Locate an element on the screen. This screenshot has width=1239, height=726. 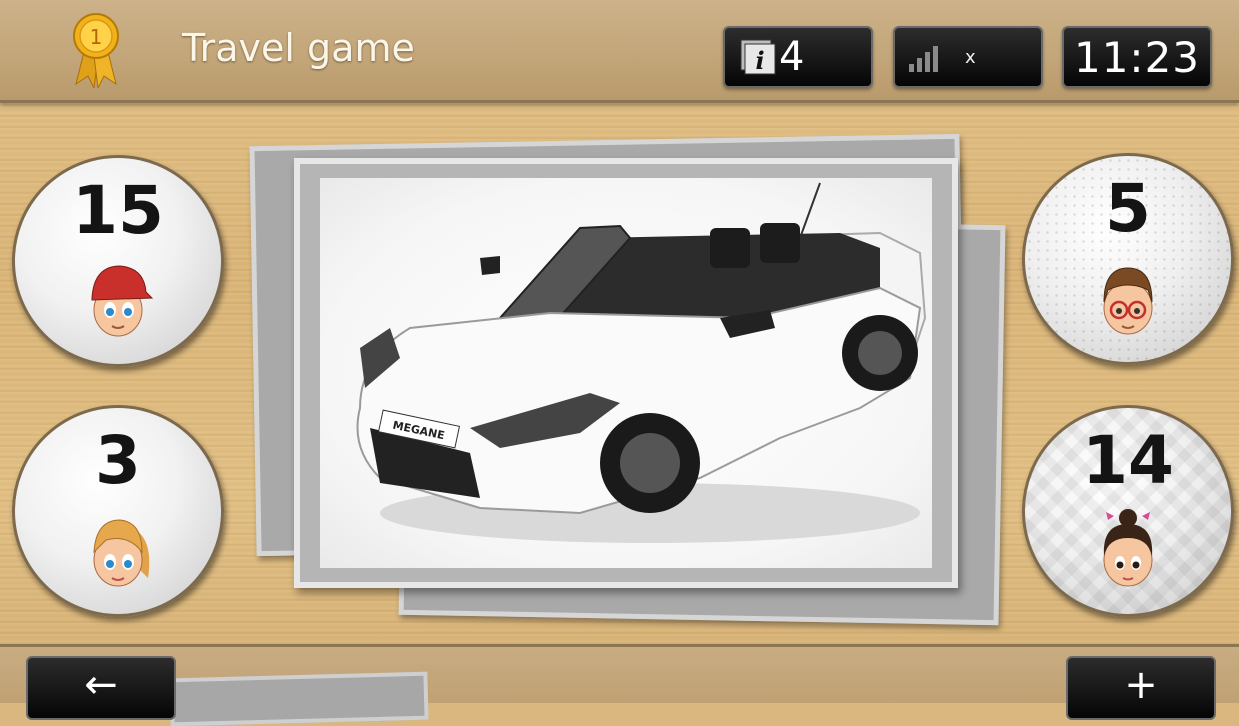
back-button: ← is located at coordinates (101, 688).